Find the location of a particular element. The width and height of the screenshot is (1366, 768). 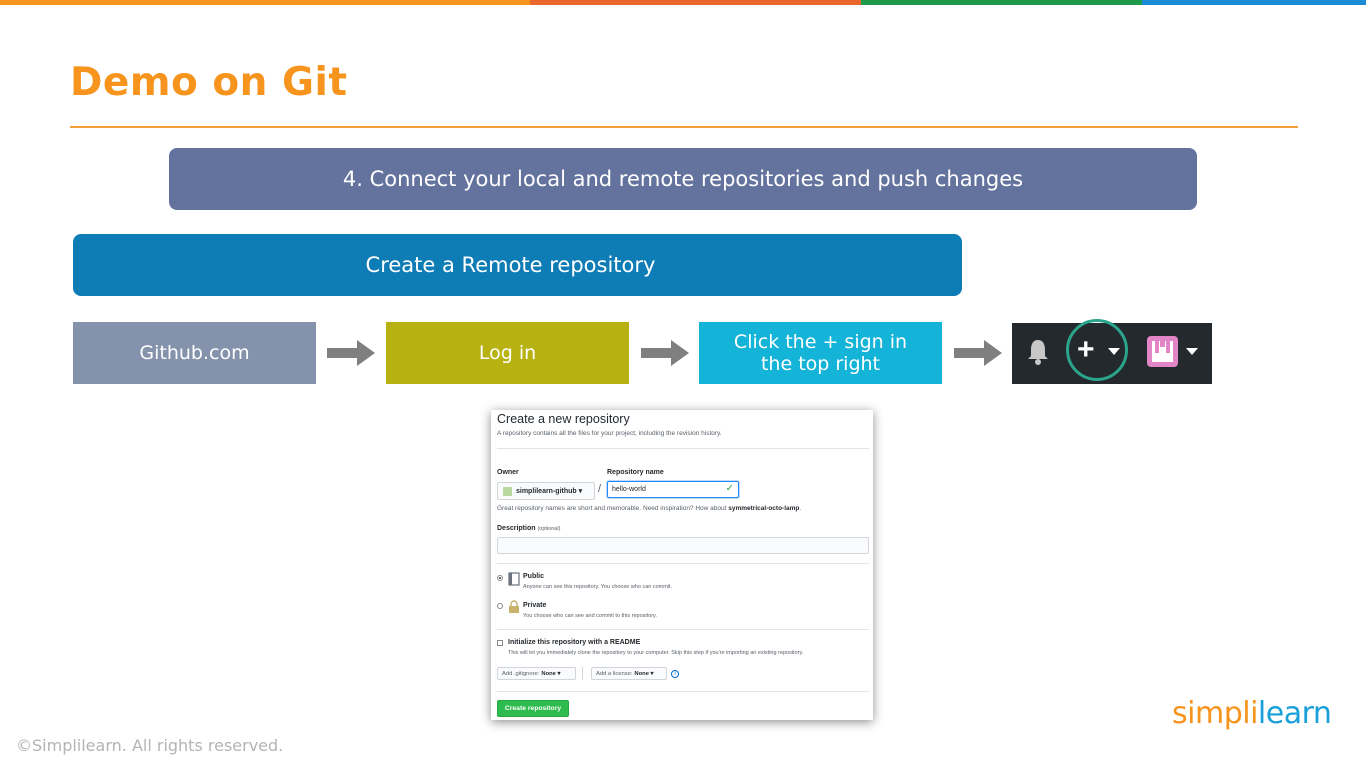

repo-icon is located at coordinates (514, 579).